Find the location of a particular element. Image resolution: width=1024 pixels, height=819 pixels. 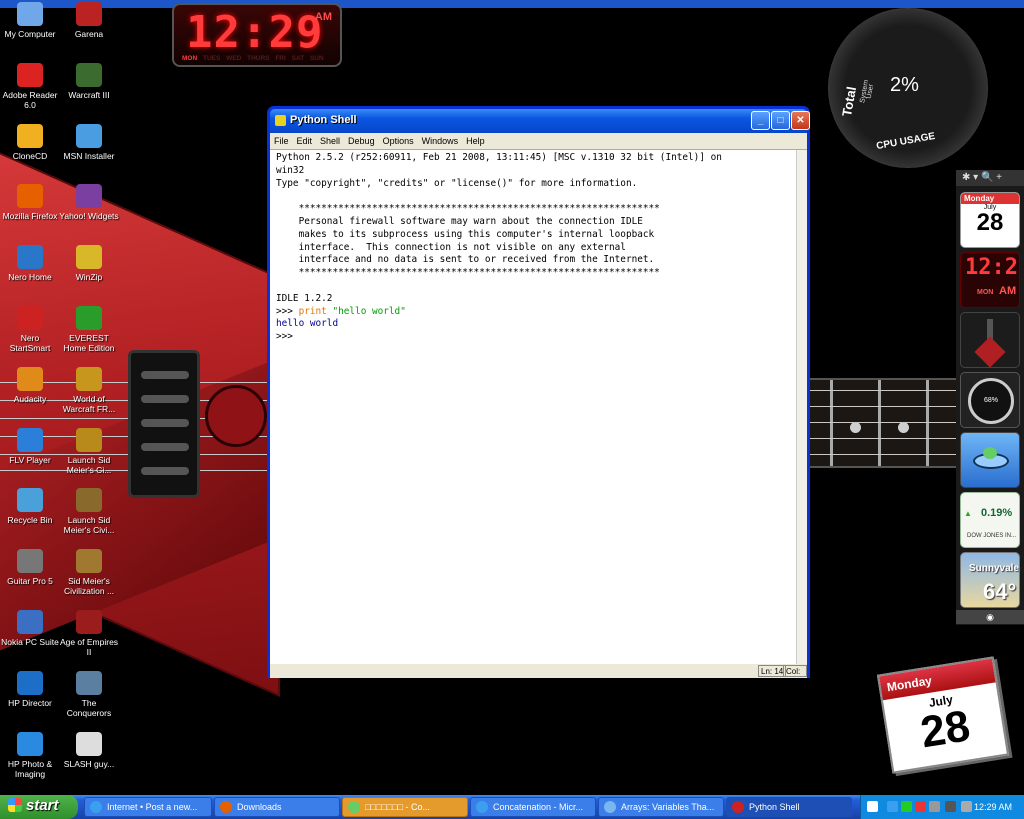

window-titlebar: Python Shell _ □ ✕ is located at coordinates (540, 121).